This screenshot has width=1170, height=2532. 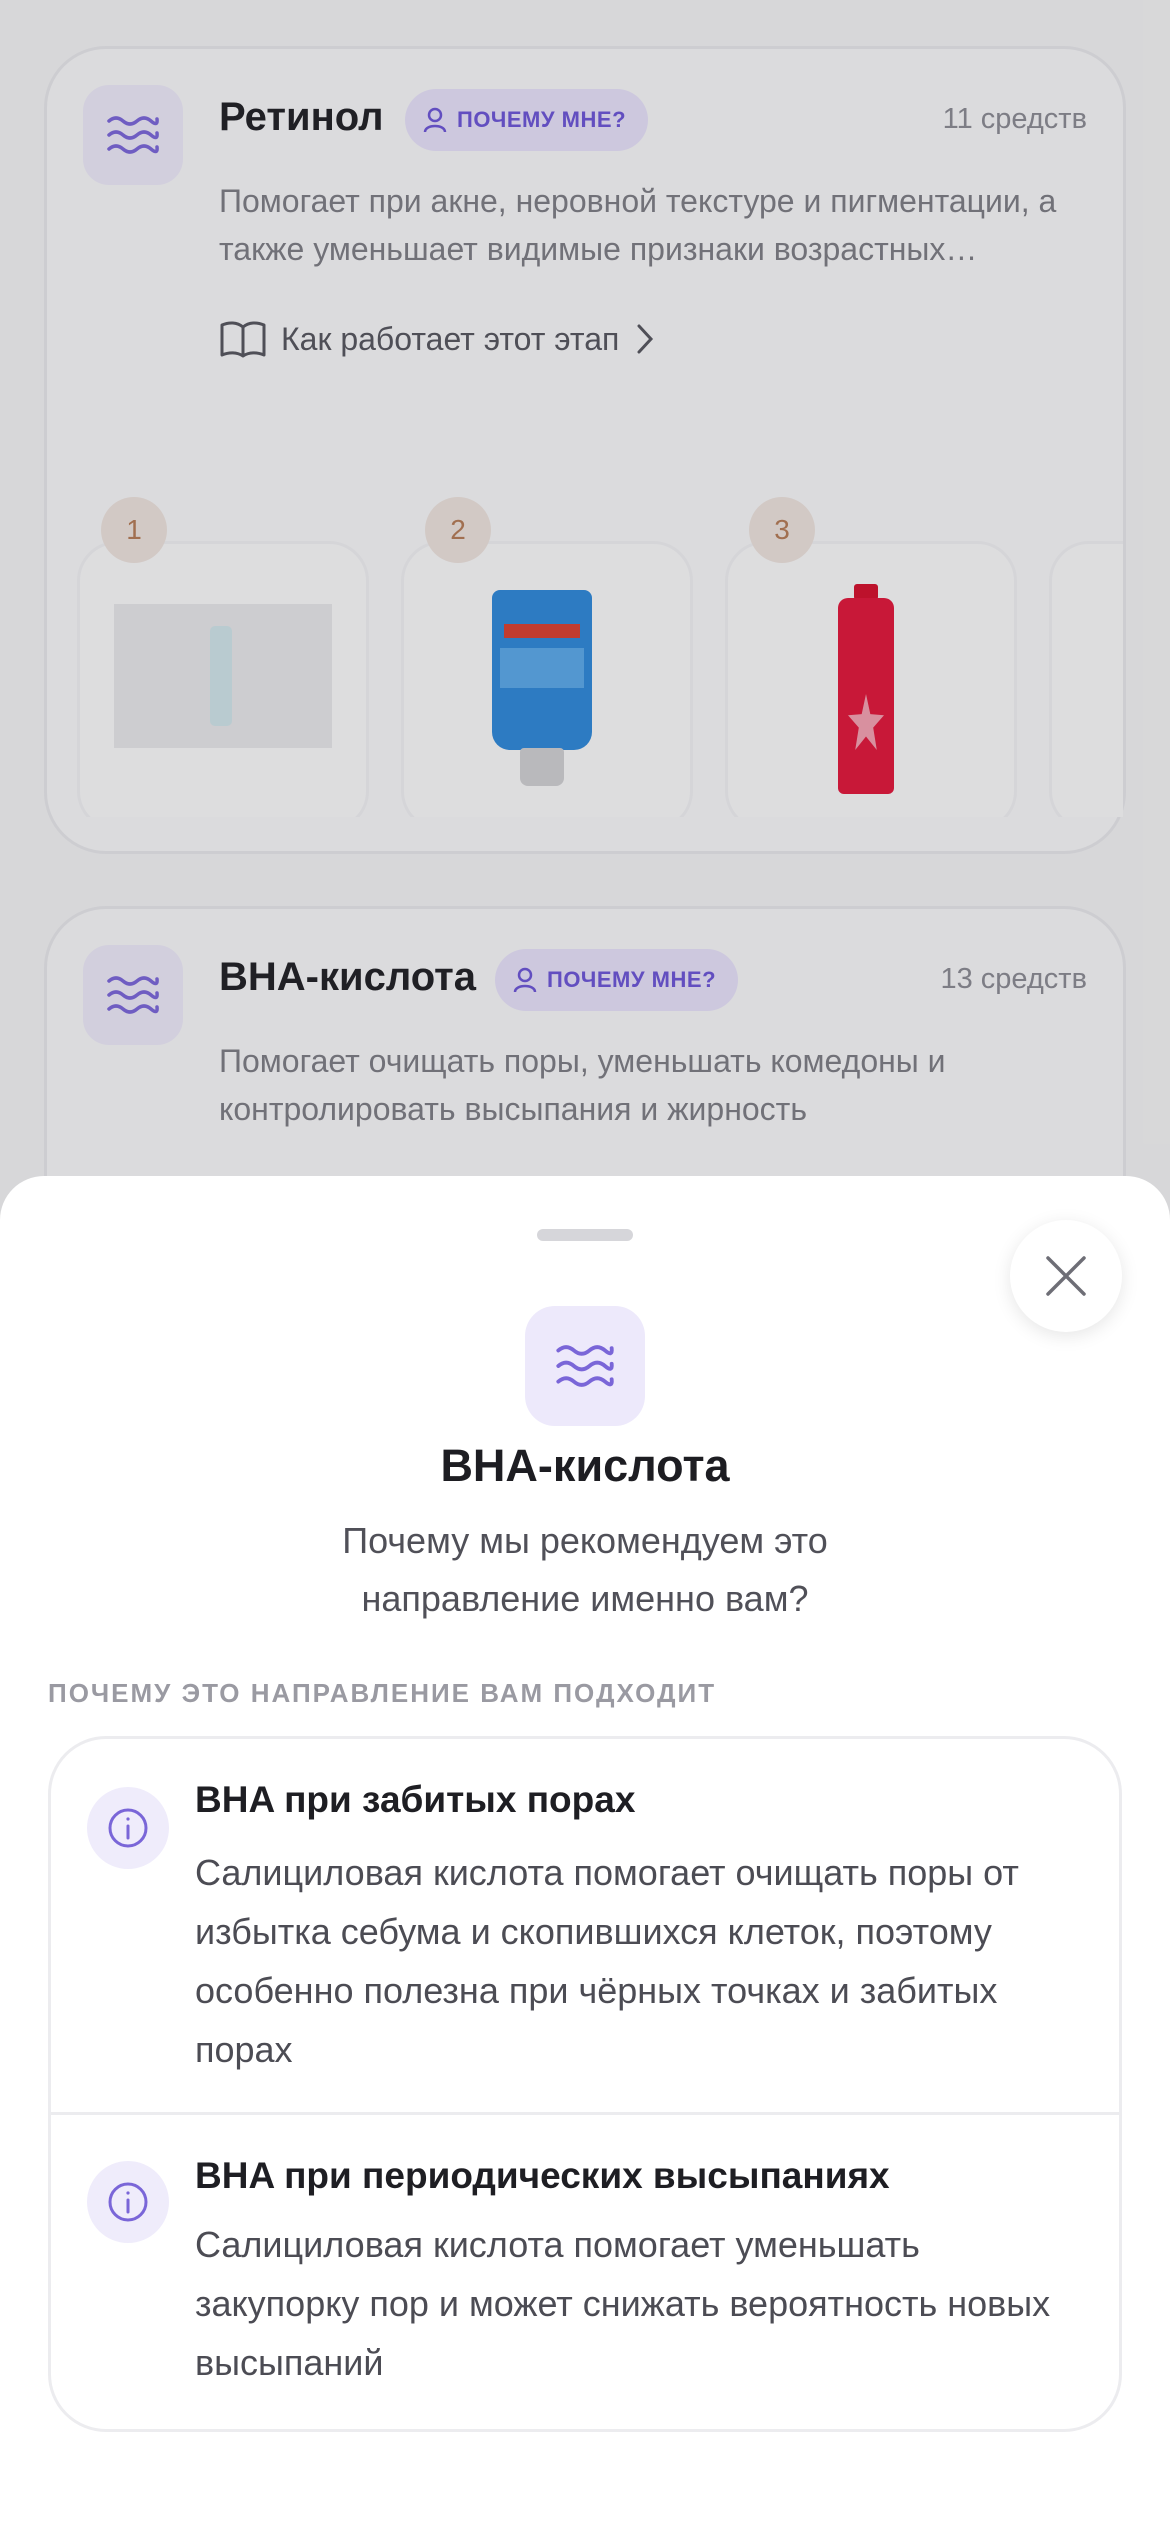 I want to click on reason-title: BHA при забитых порах, so click(x=415, y=1799).